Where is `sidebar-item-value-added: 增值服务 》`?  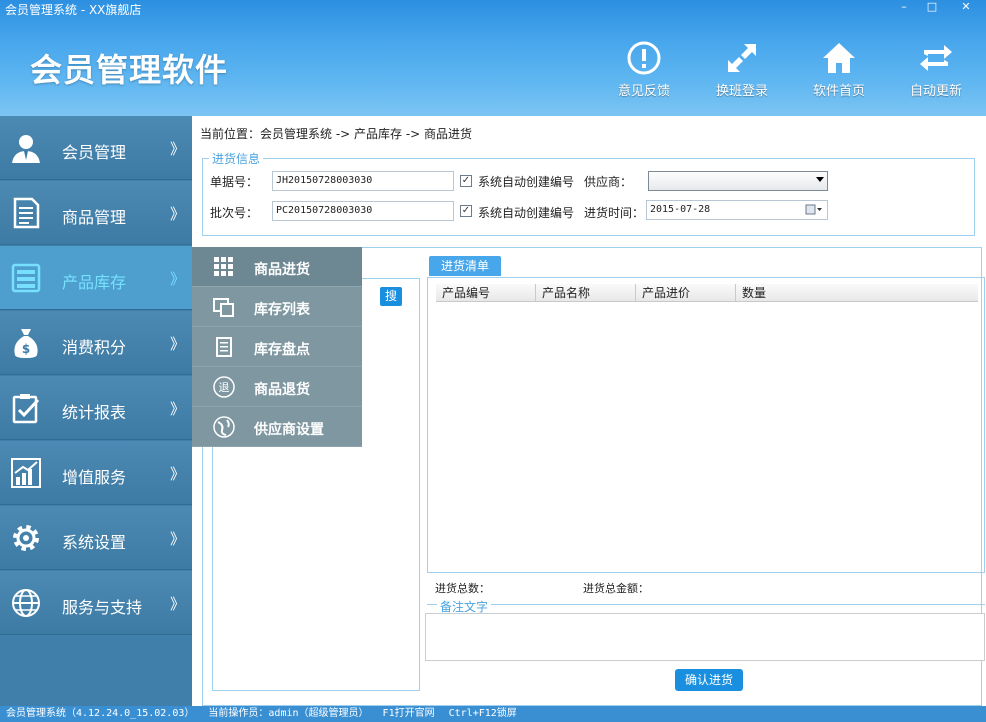 sidebar-item-value-added: 增值服务 》 is located at coordinates (96, 473).